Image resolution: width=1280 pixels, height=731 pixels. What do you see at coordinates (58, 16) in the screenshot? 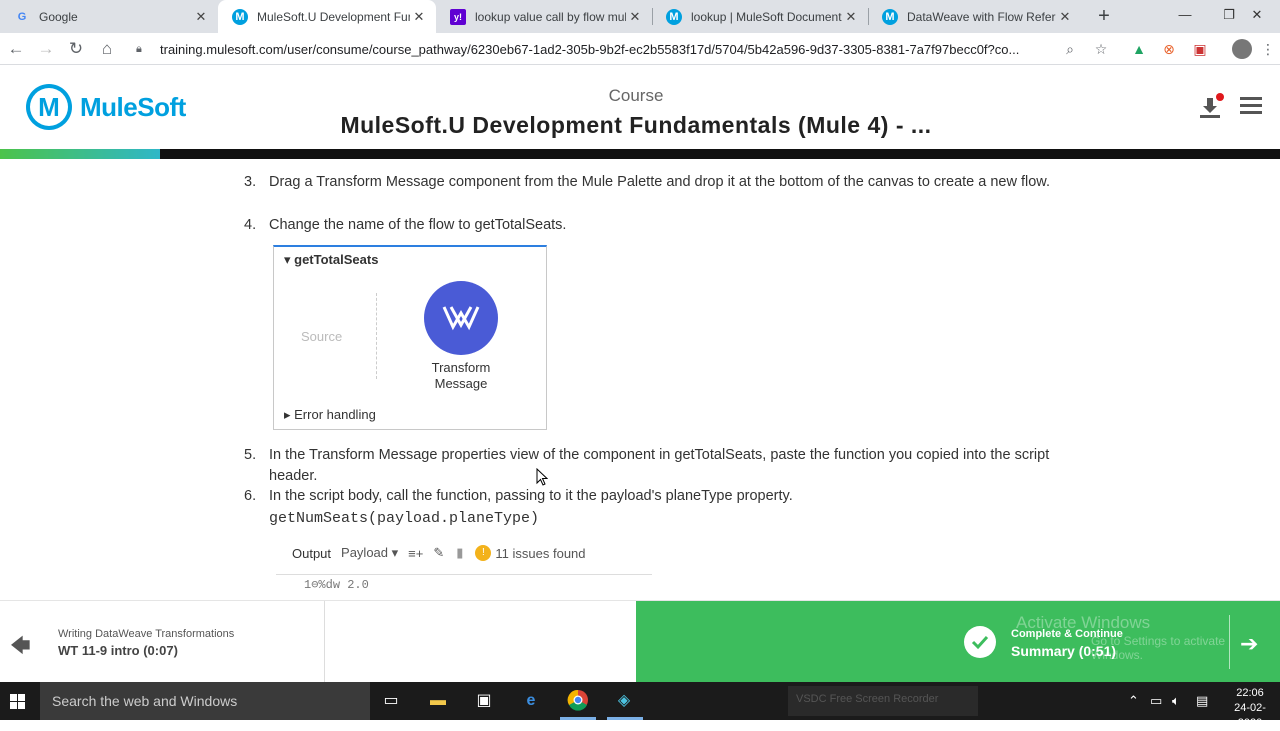
I see `tab-title: Google` at bounding box center [58, 16].